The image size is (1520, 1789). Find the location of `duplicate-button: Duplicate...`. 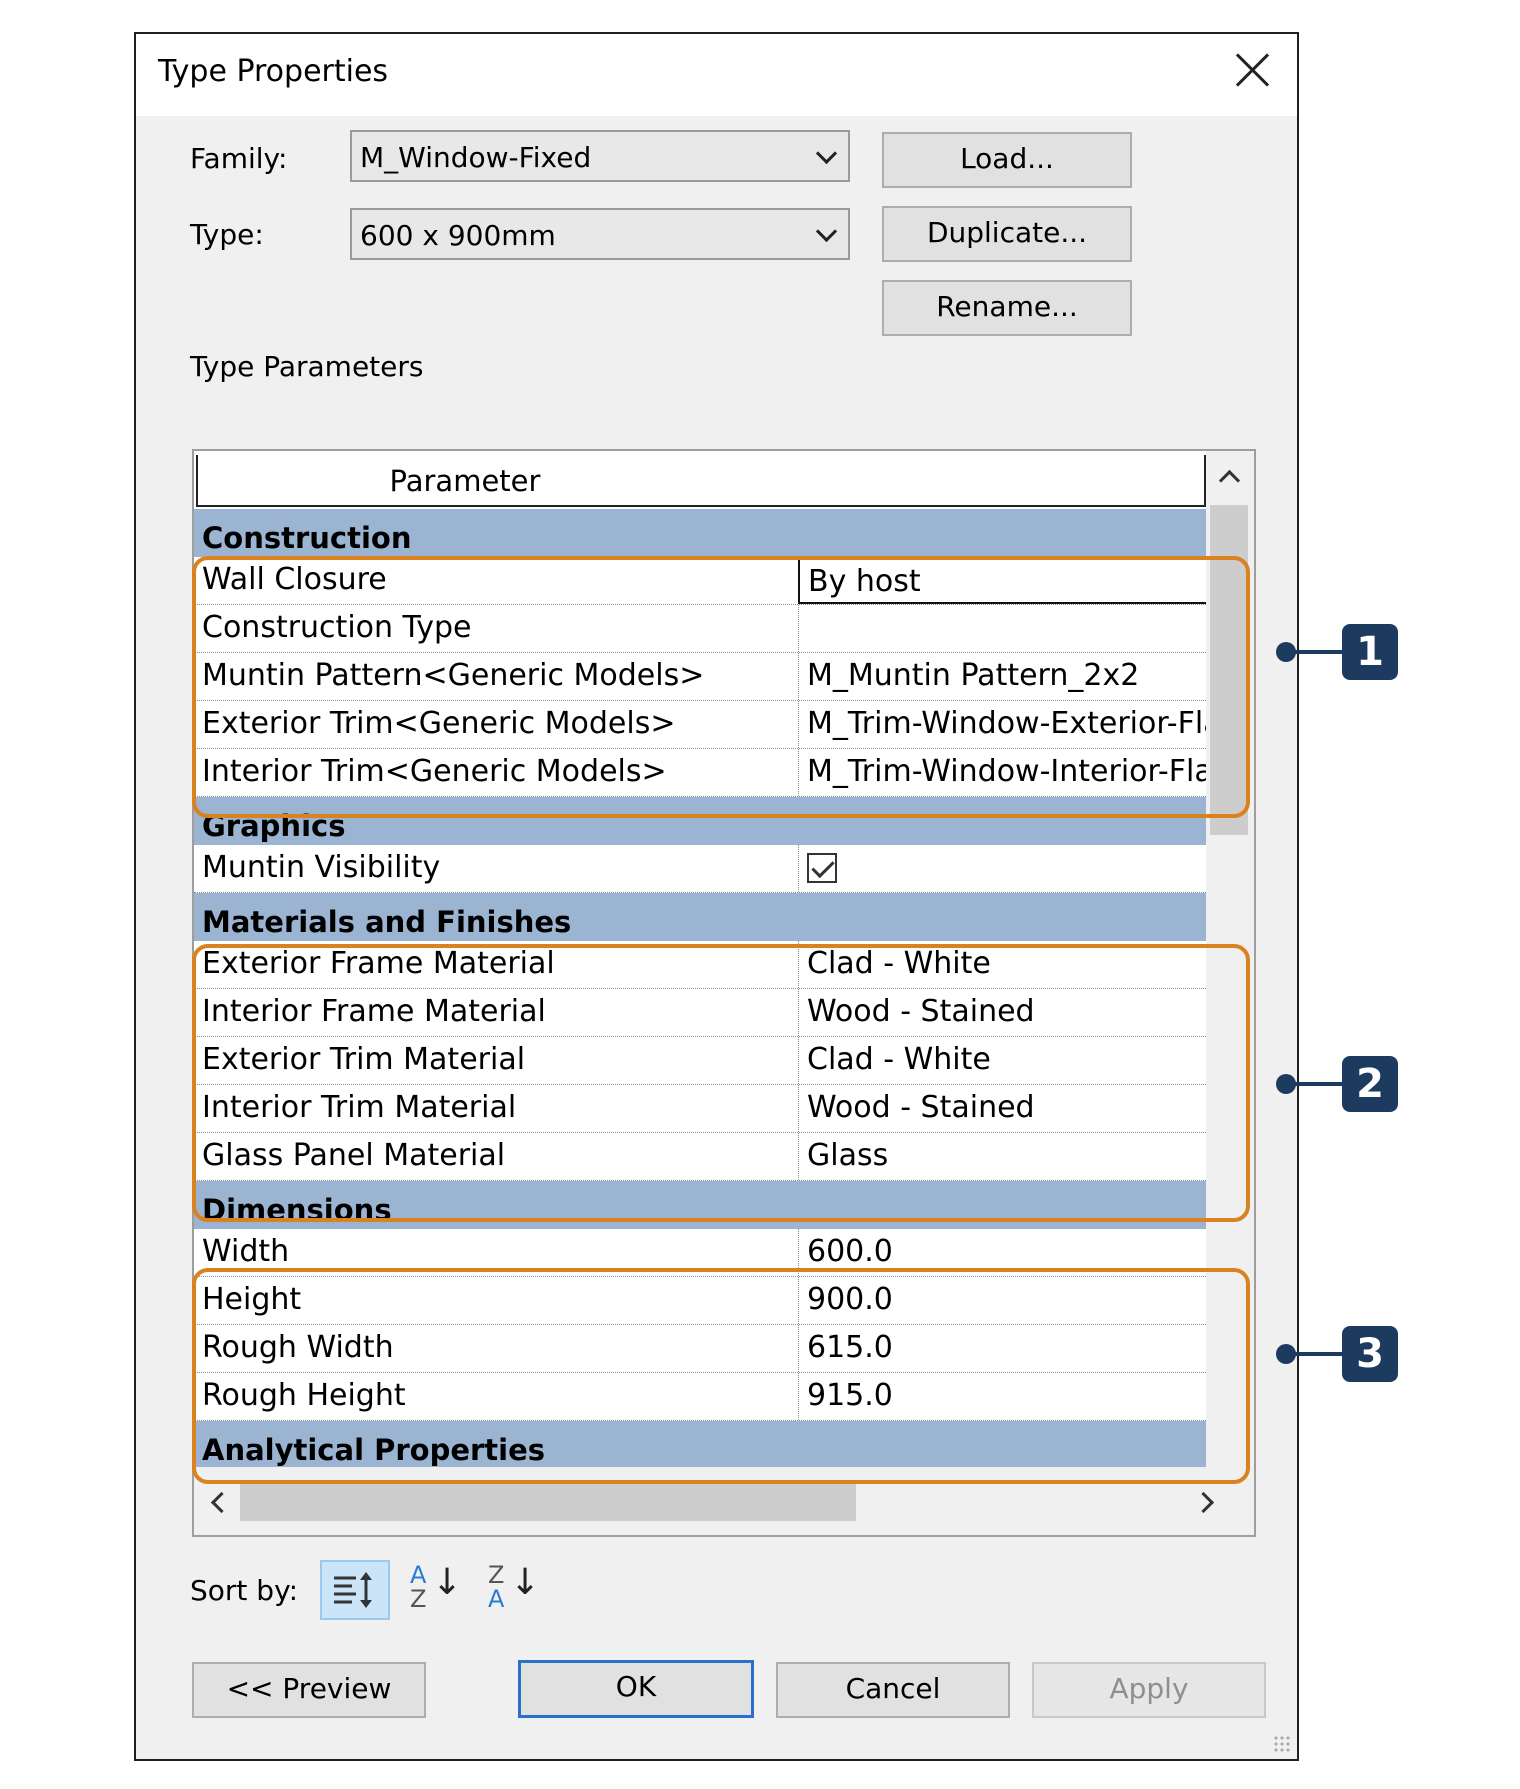

duplicate-button: Duplicate... is located at coordinates (1007, 234).